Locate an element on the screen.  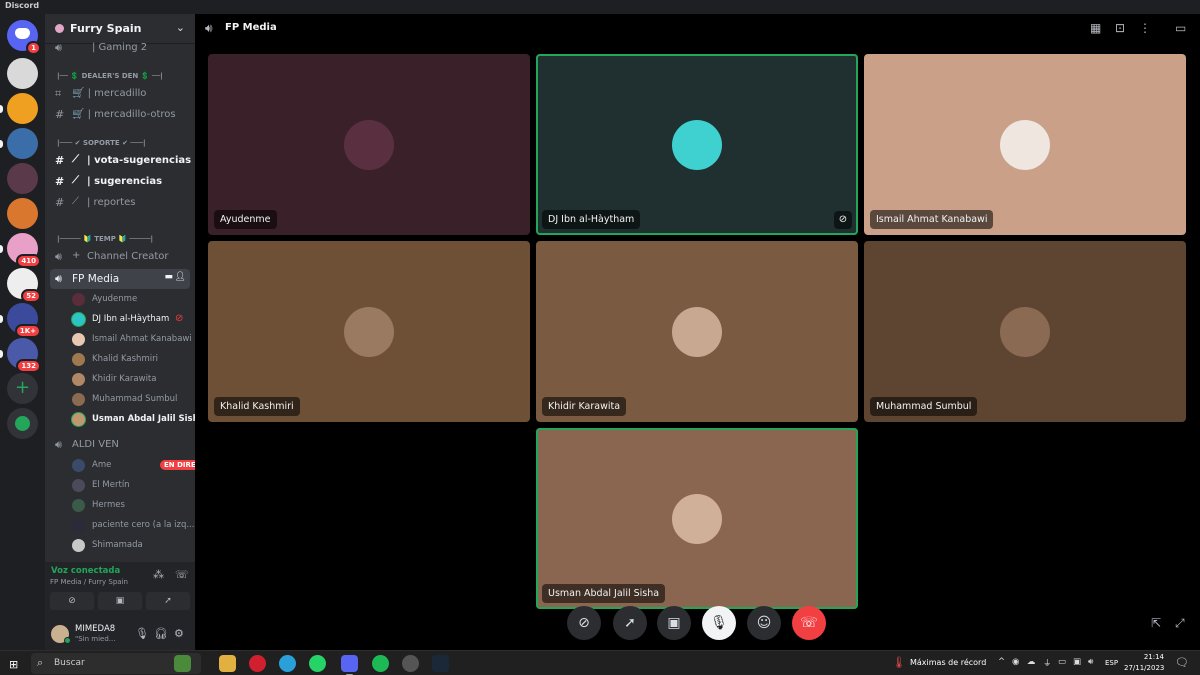
server-icon: 132 is located at coordinates (20, 355).